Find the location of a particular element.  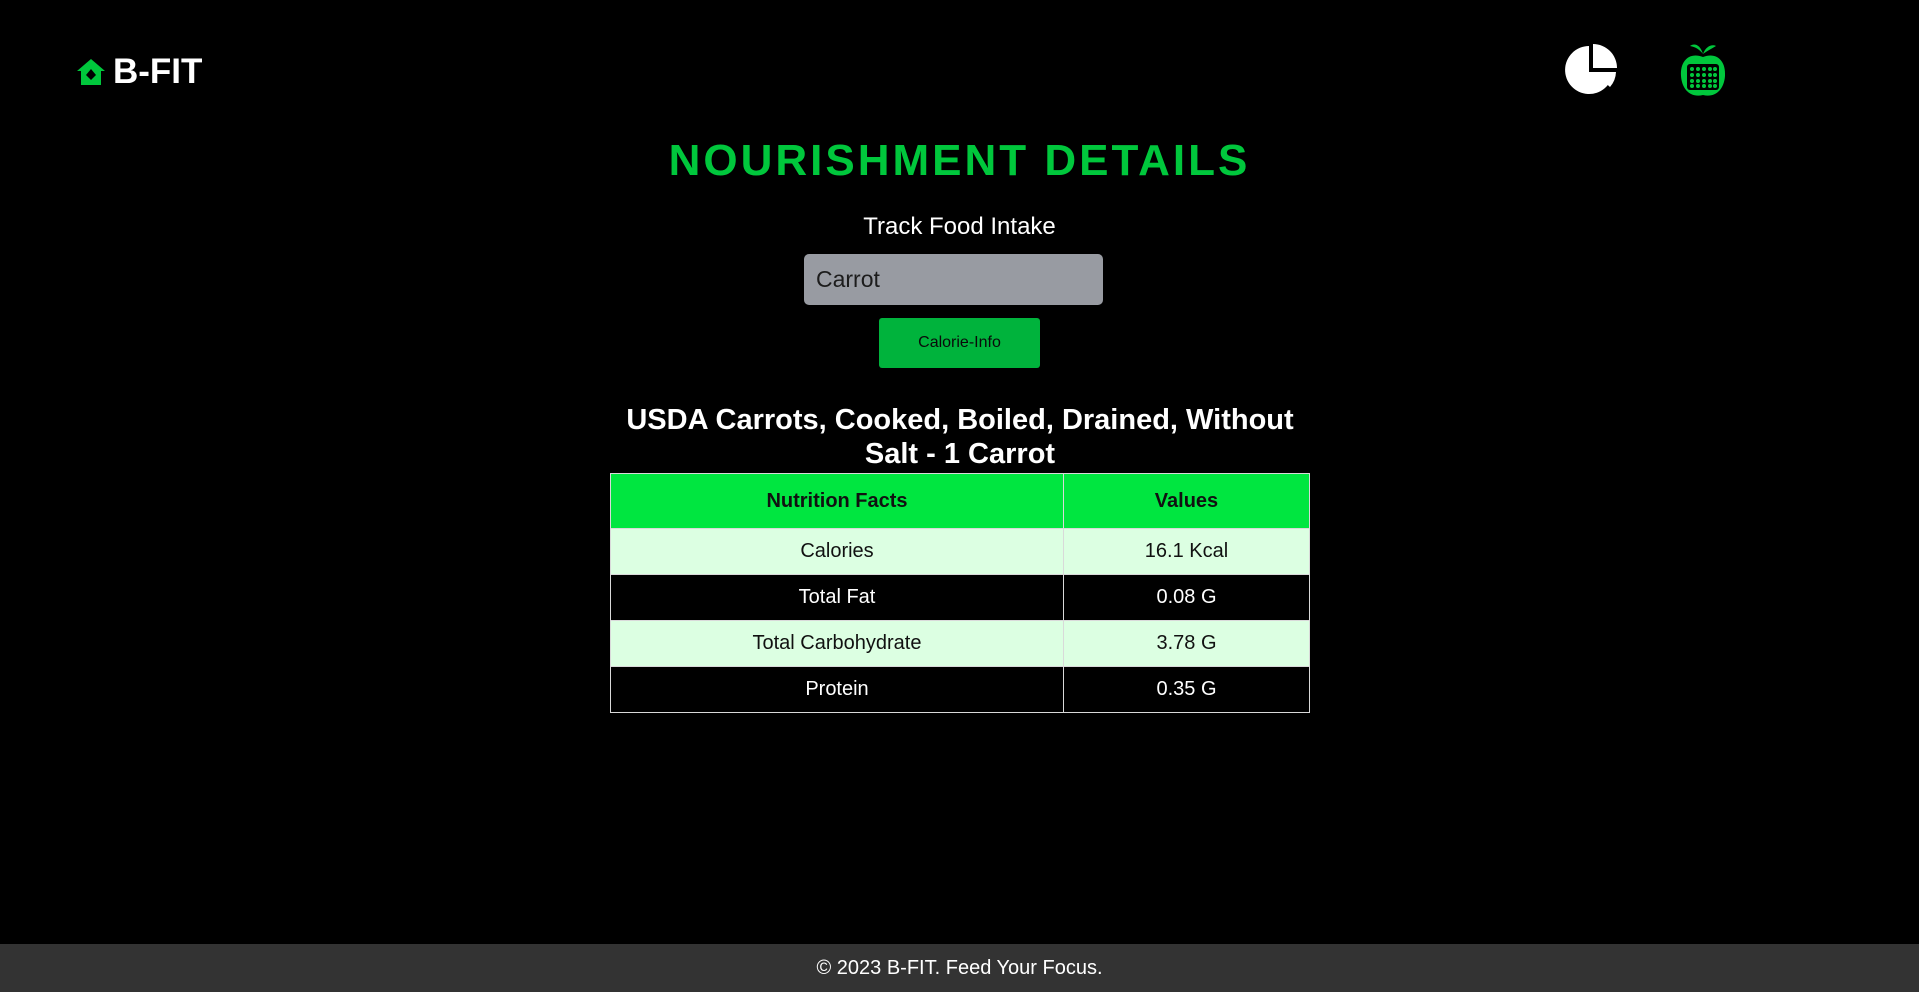

footer-copyright: © 2023 B-FIT. Feed Your Focus. is located at coordinates (959, 967).